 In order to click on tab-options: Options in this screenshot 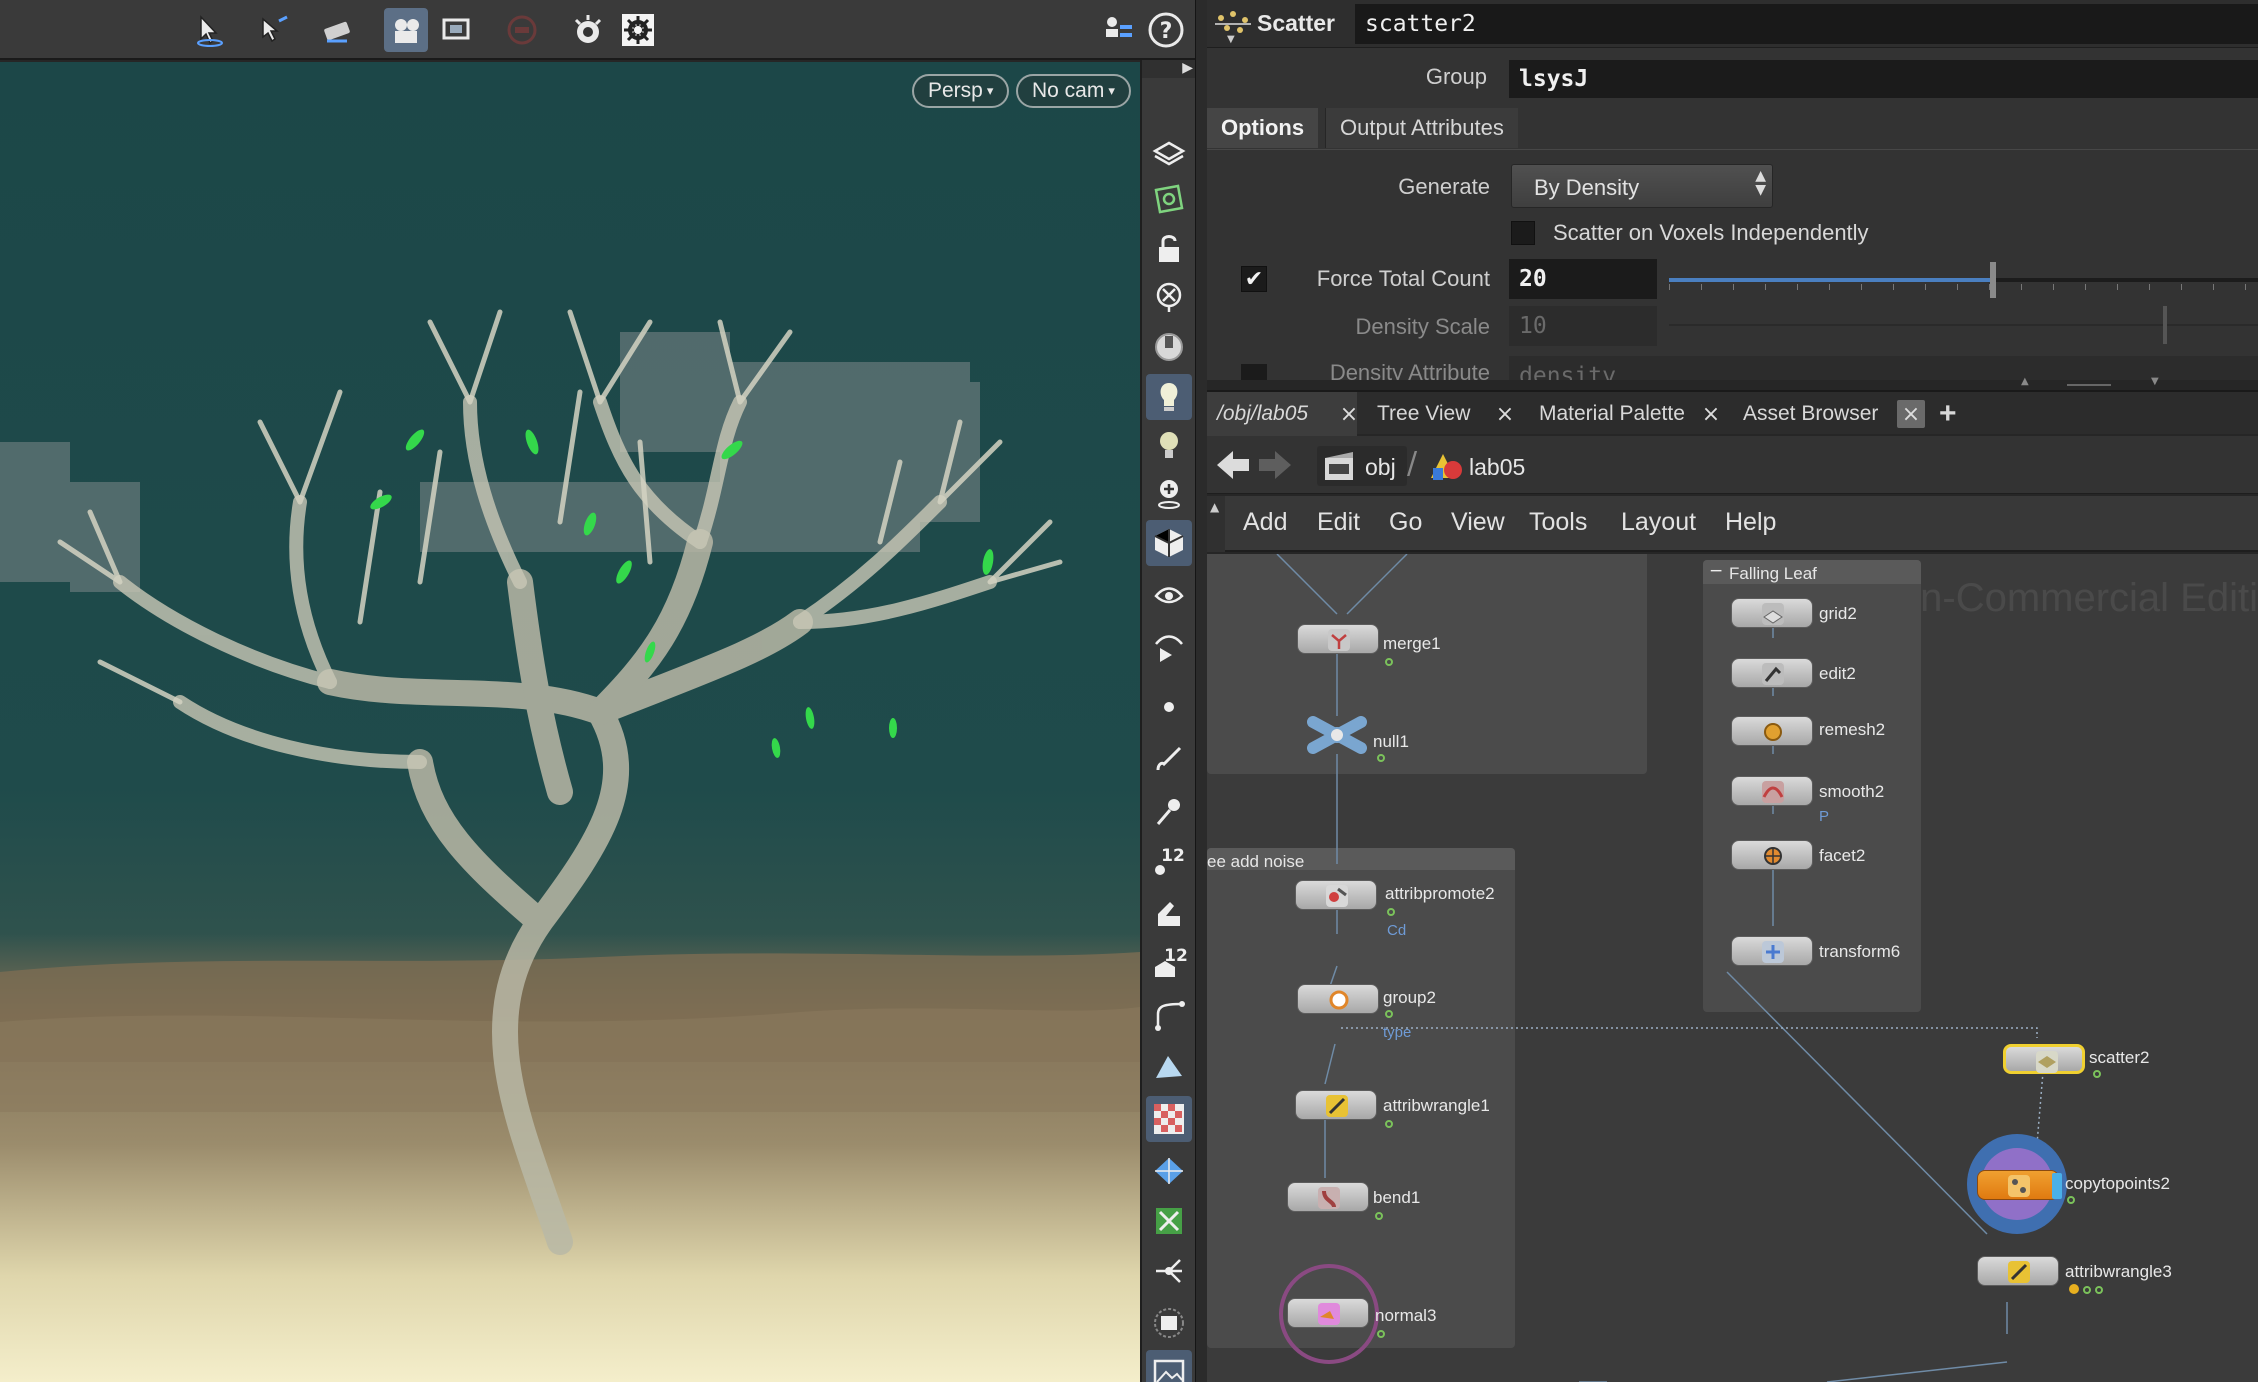, I will do `click(1263, 128)`.